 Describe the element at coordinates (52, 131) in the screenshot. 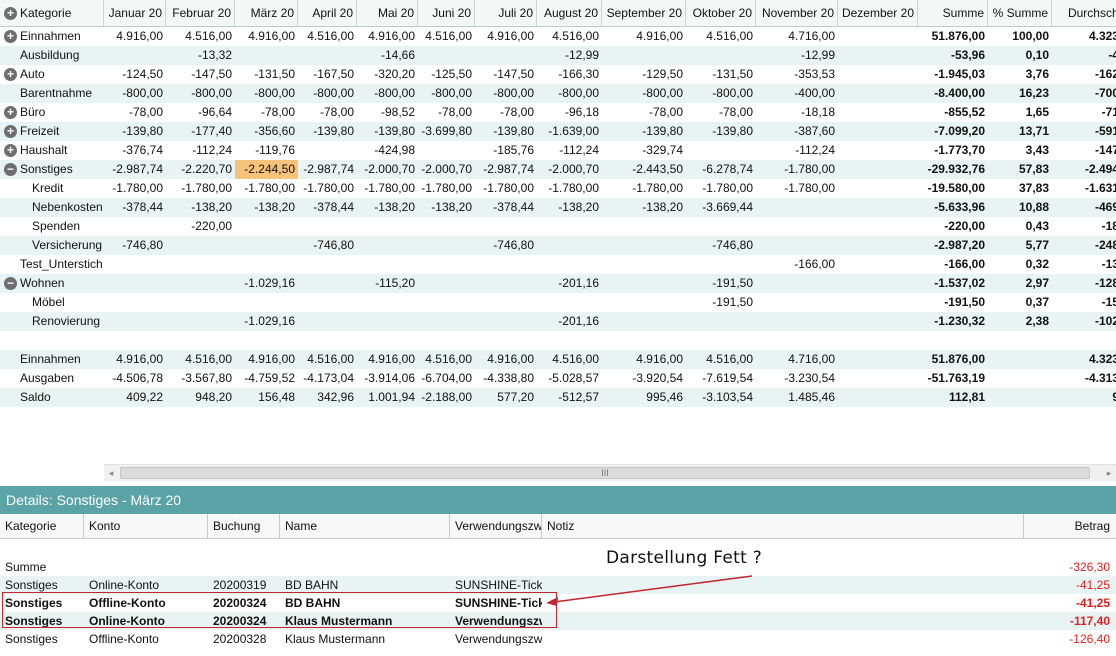

I see `pivot-row-label: + Freizeit` at that location.